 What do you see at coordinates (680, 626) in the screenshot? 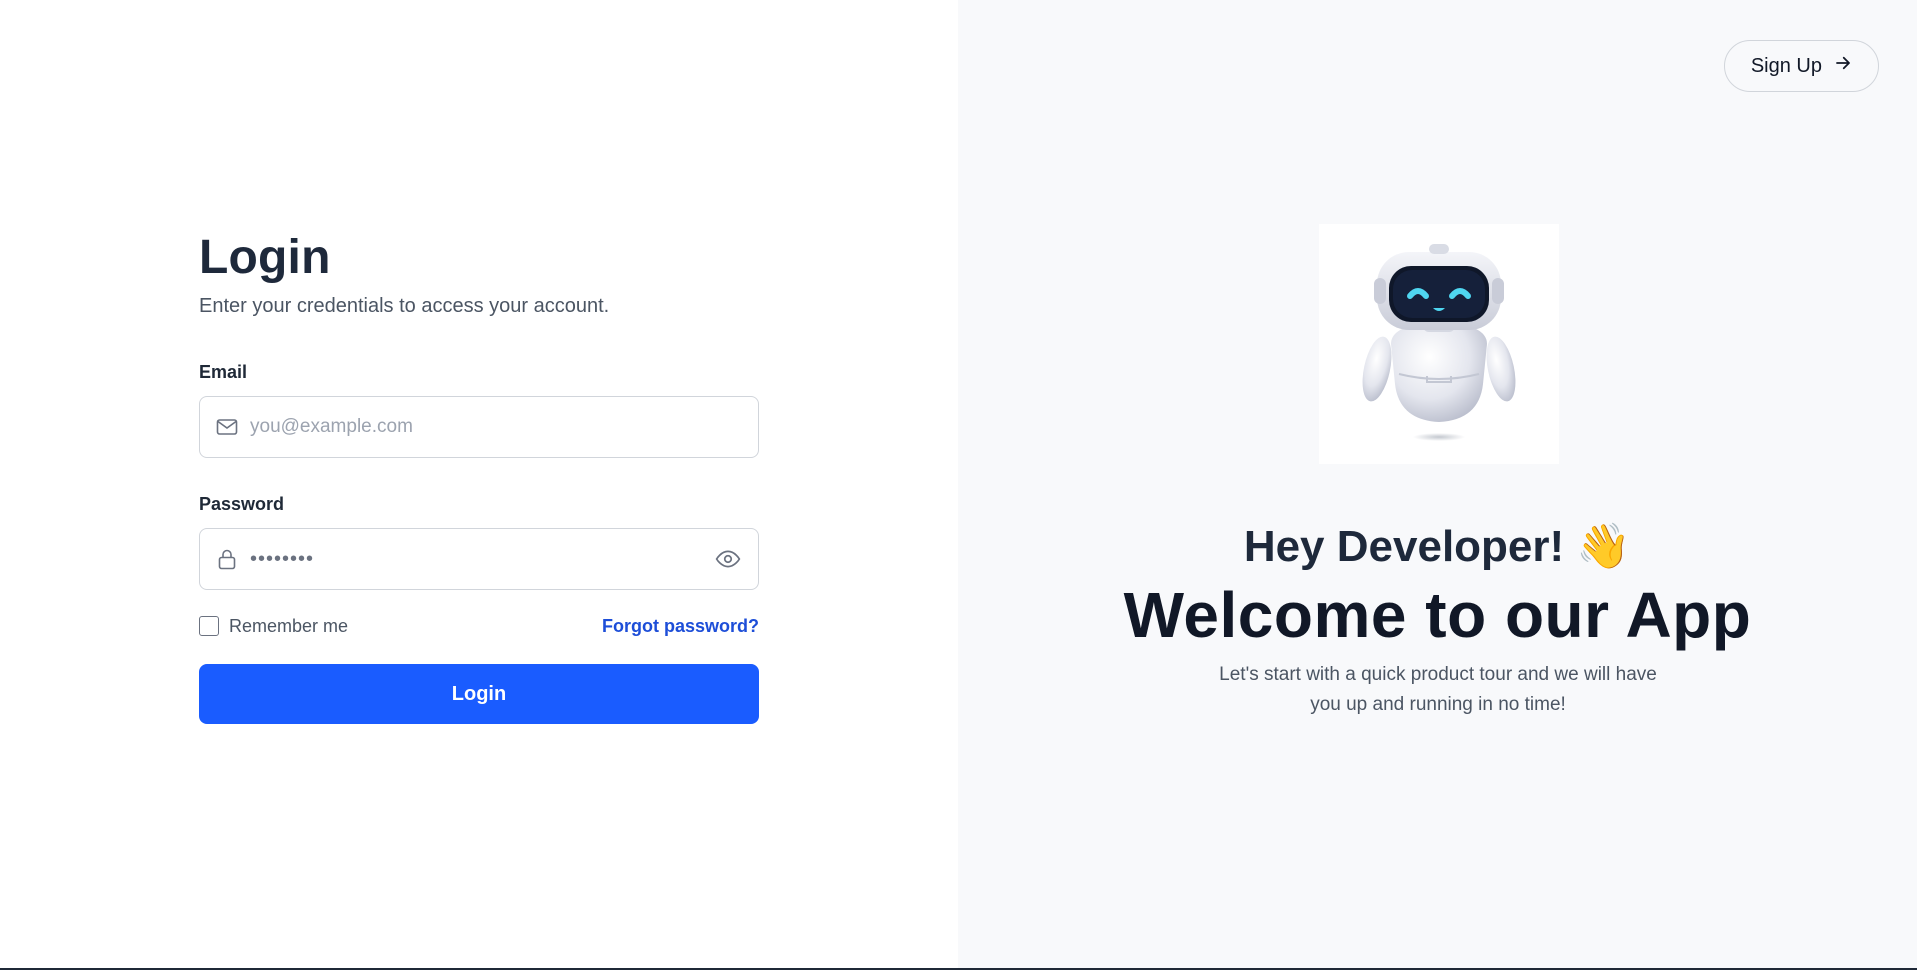
I see `forgot-password-link: Forgot password?` at bounding box center [680, 626].